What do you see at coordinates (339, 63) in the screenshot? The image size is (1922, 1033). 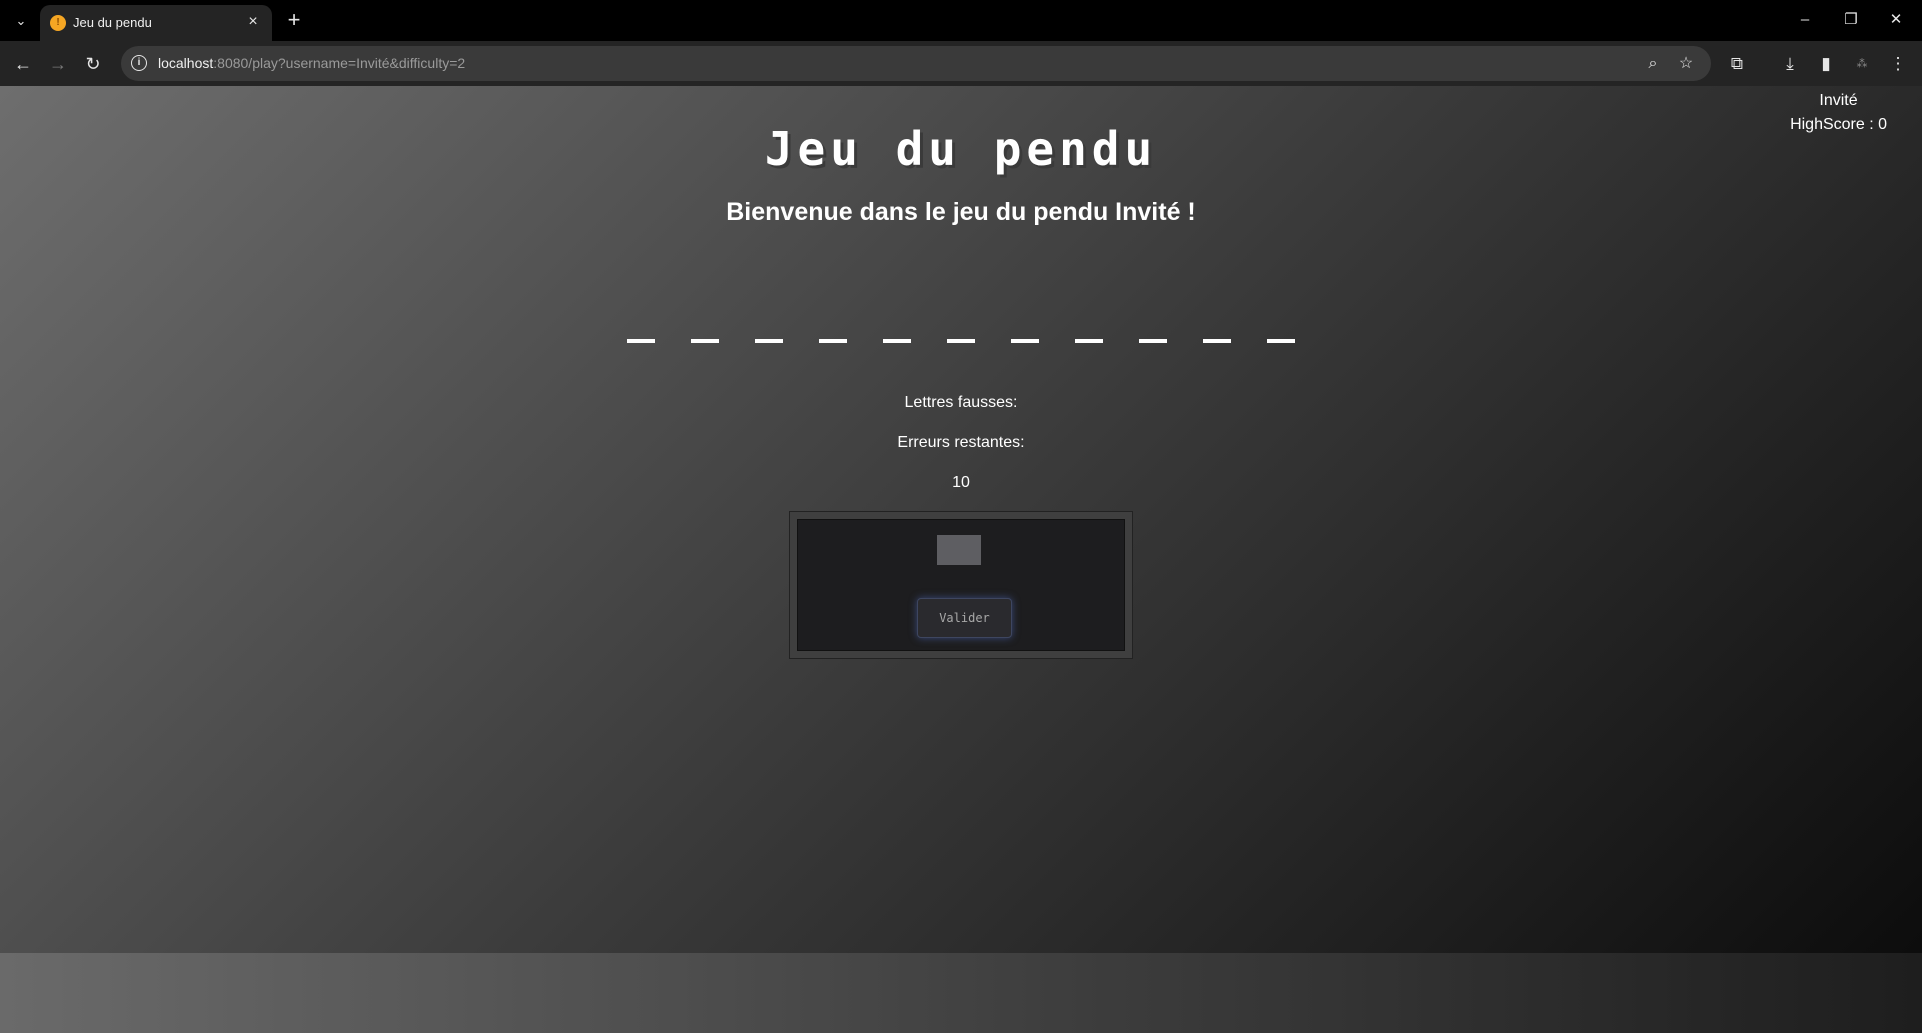 I see `url-path: :8080/play?username=Invité&difficulty=2` at bounding box center [339, 63].